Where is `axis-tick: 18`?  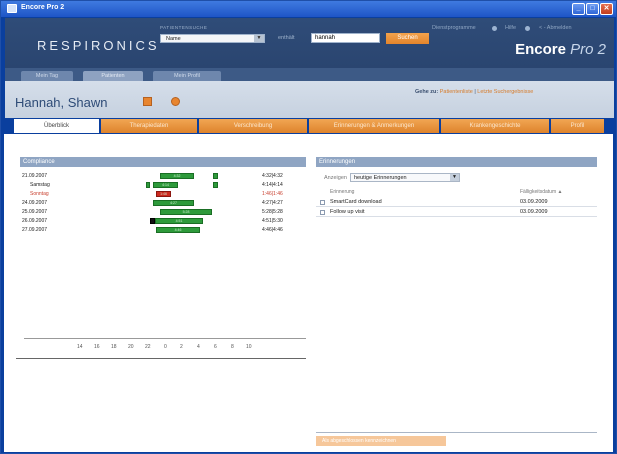 axis-tick: 18 is located at coordinates (114, 347).